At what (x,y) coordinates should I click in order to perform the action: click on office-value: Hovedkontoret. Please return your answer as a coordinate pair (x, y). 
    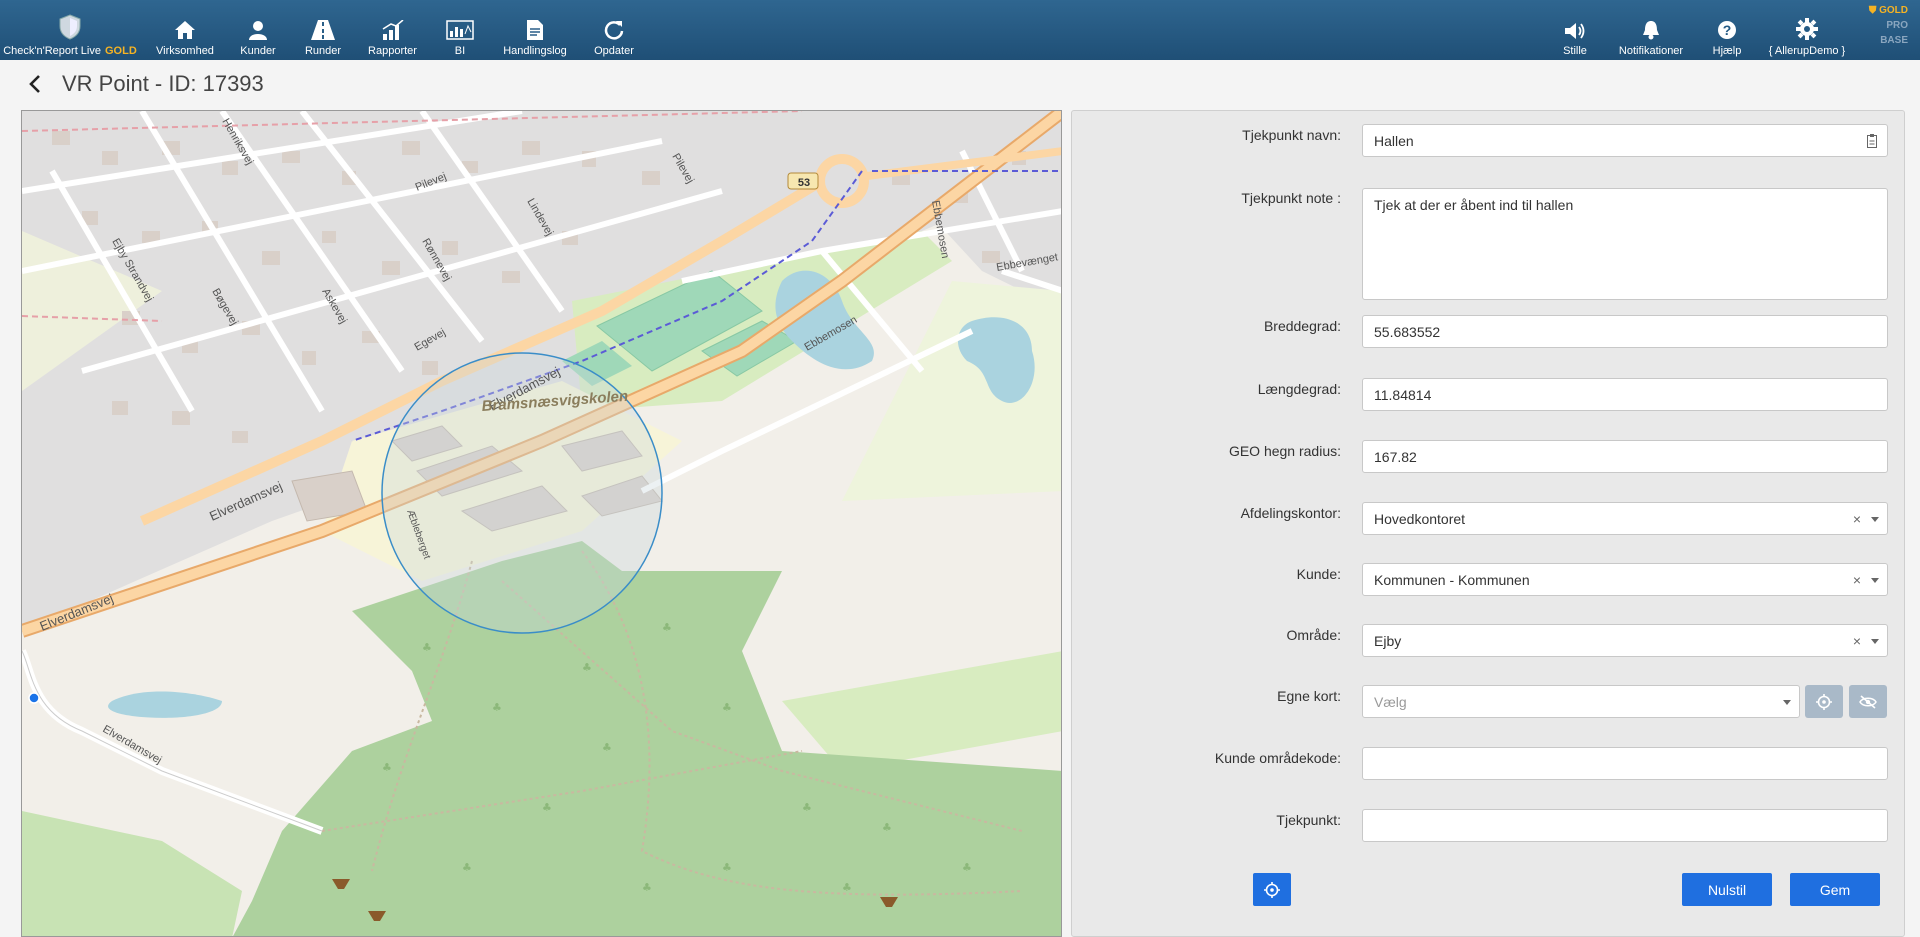
    Looking at the image, I should click on (1420, 518).